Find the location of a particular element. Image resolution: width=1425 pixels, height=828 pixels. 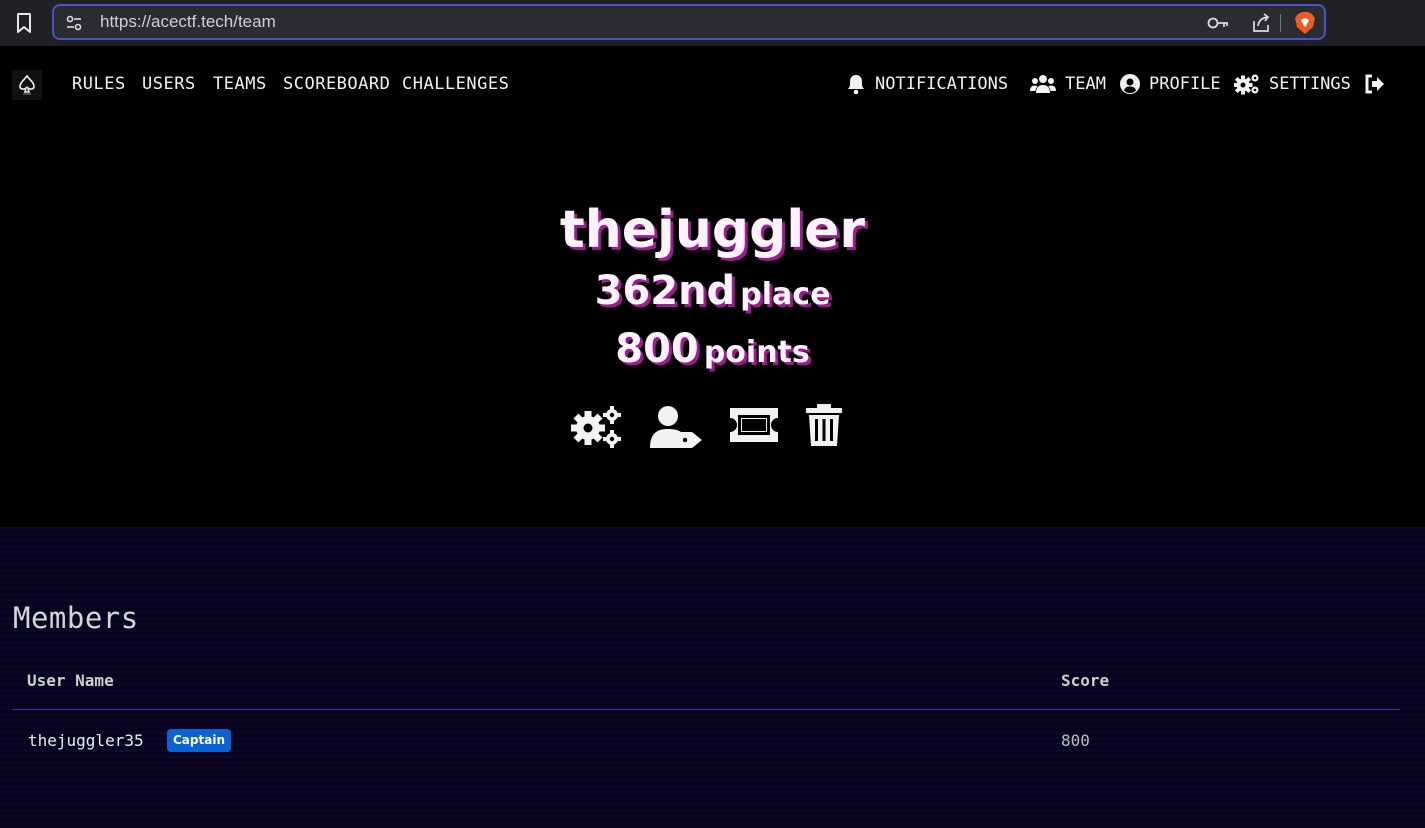

site-logo is located at coordinates (27, 85).